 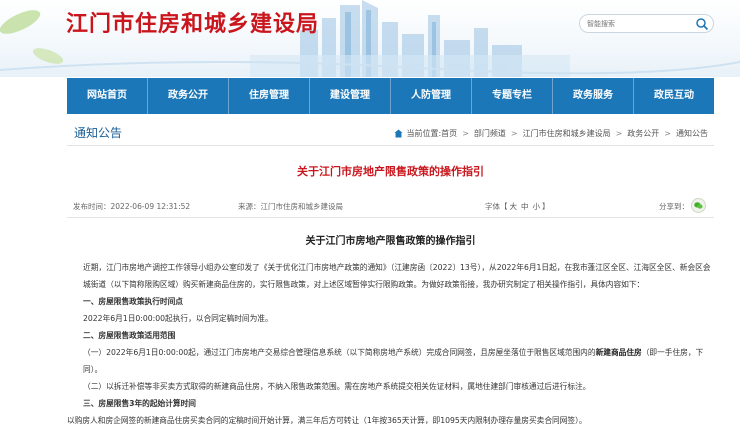 What do you see at coordinates (512, 96) in the screenshot?
I see `nav-item-special-topics: 专题专栏` at bounding box center [512, 96].